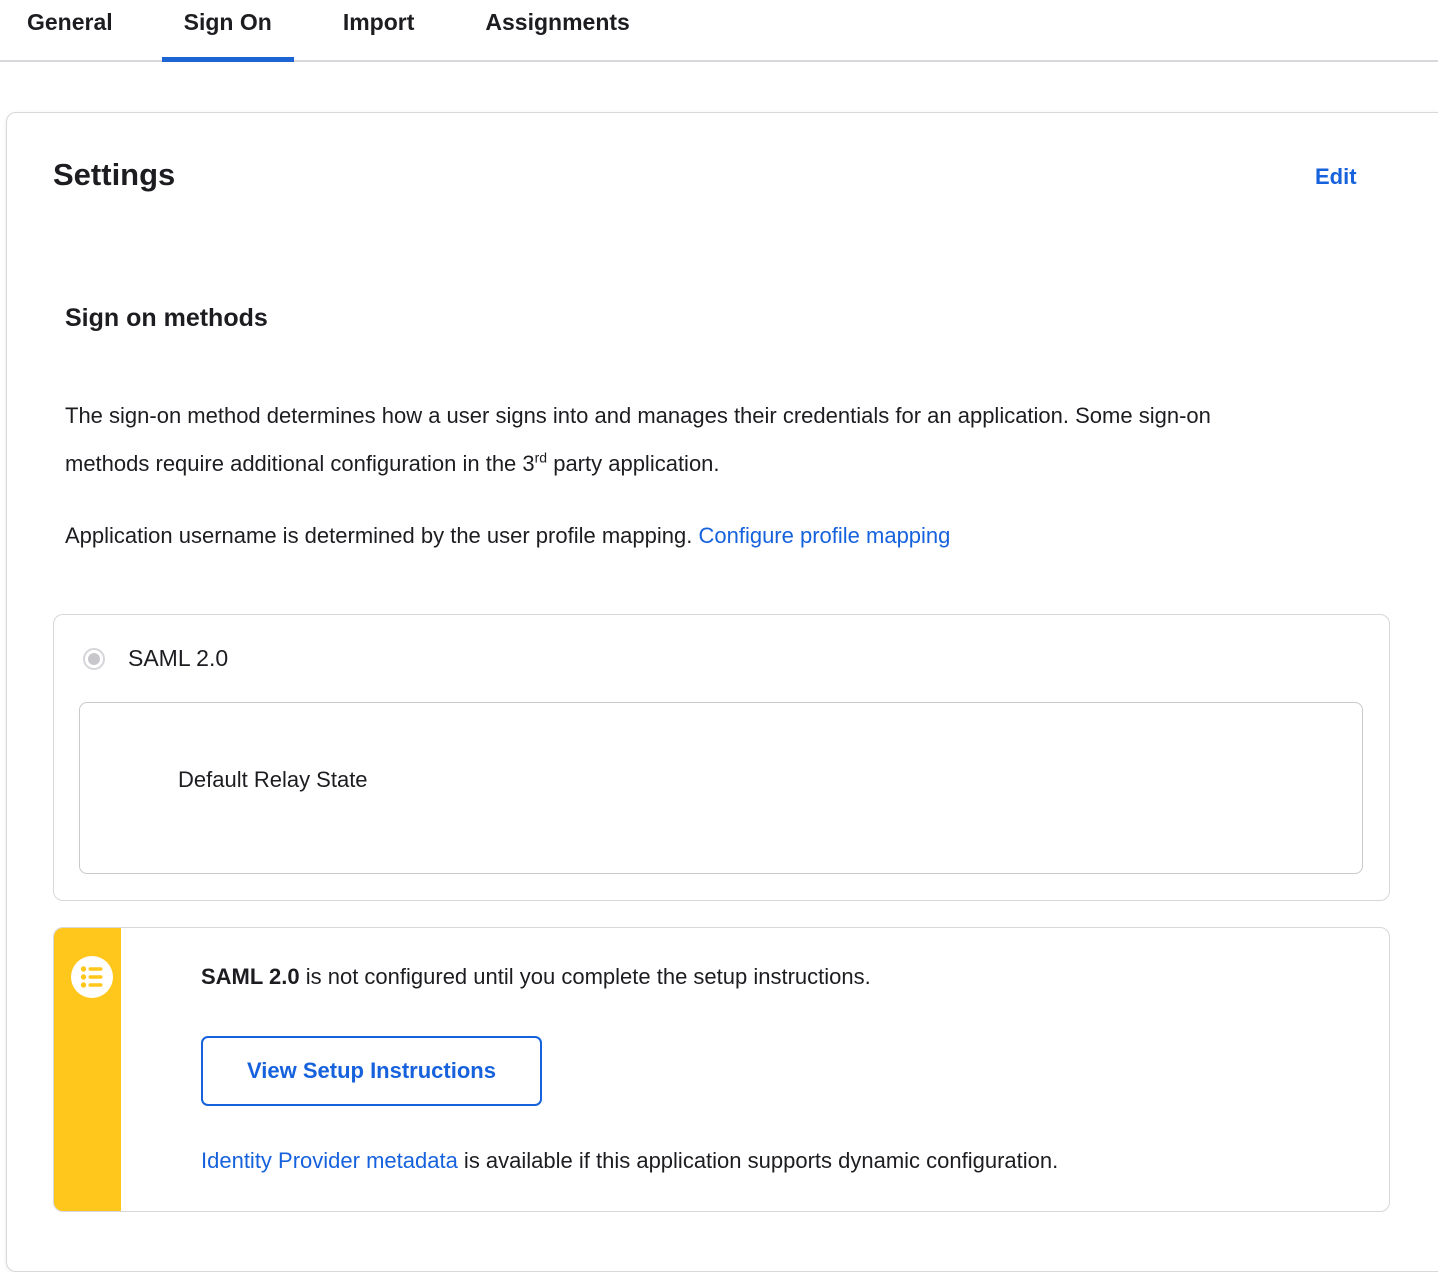 The height and width of the screenshot is (1272, 1438). Describe the element at coordinates (87, 1069) in the screenshot. I see `callout-warning-strip` at that location.